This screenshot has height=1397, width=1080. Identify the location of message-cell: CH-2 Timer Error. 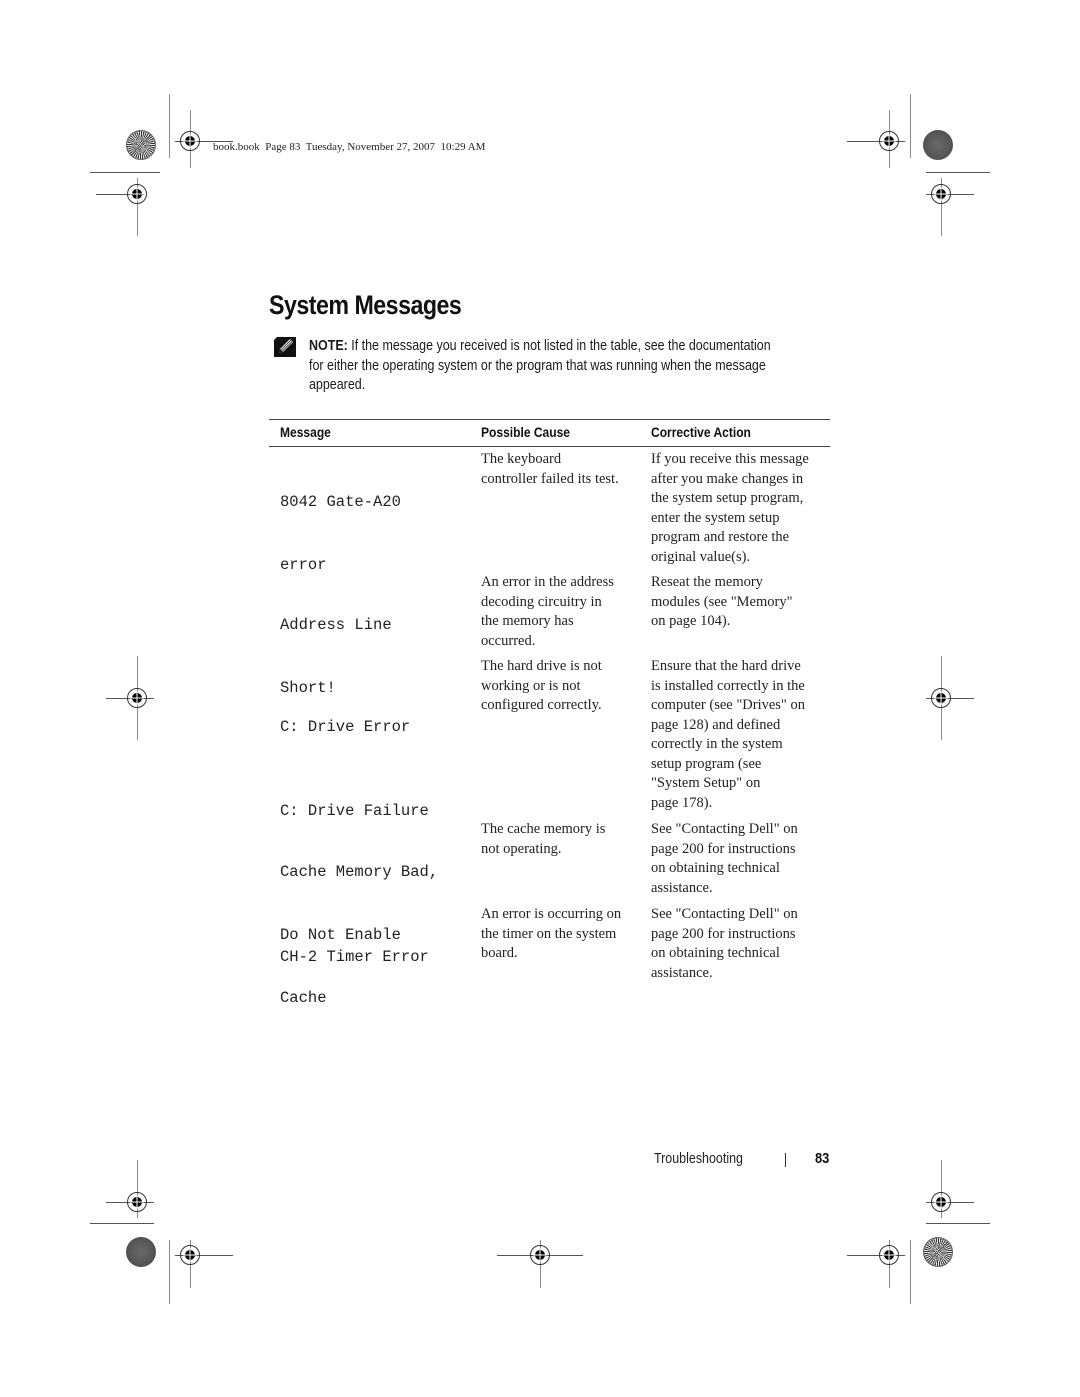
(354, 957).